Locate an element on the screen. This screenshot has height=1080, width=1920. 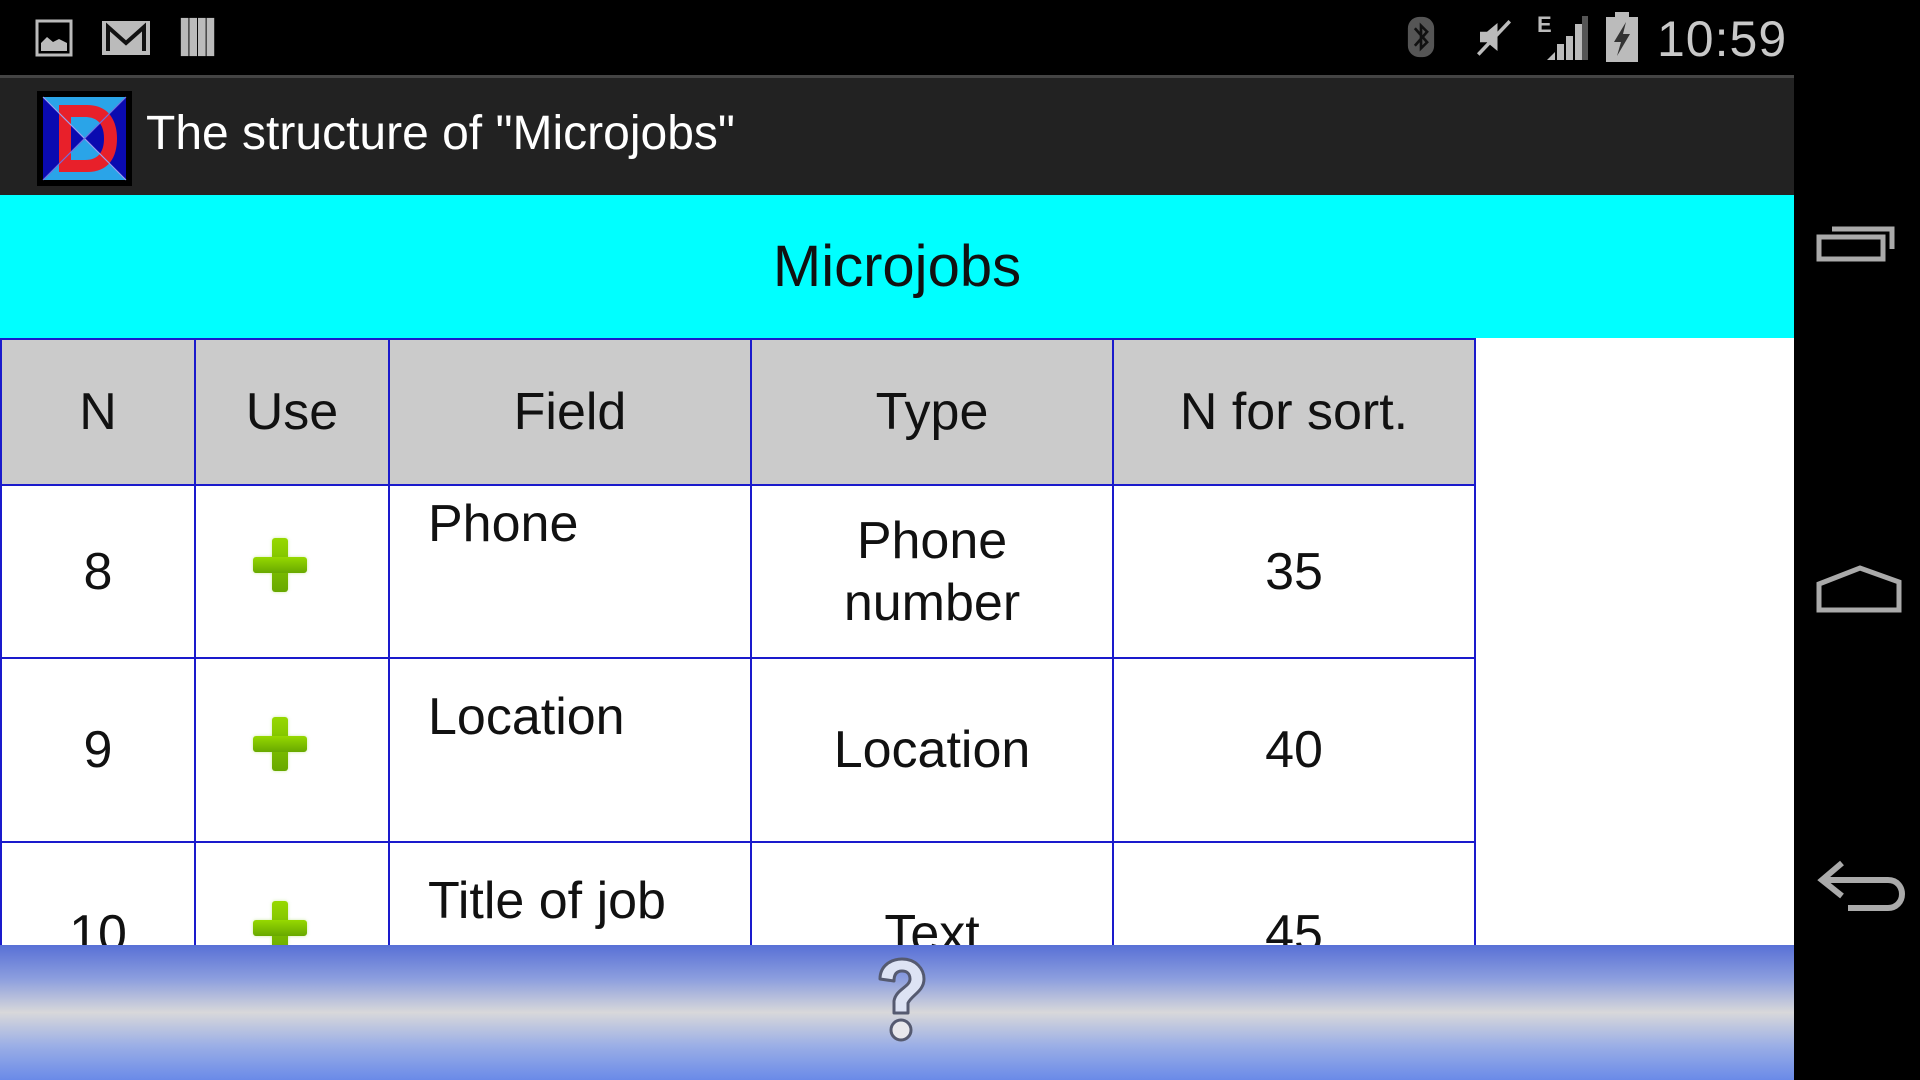
database-name-header: Microjobs is located at coordinates (897, 266).